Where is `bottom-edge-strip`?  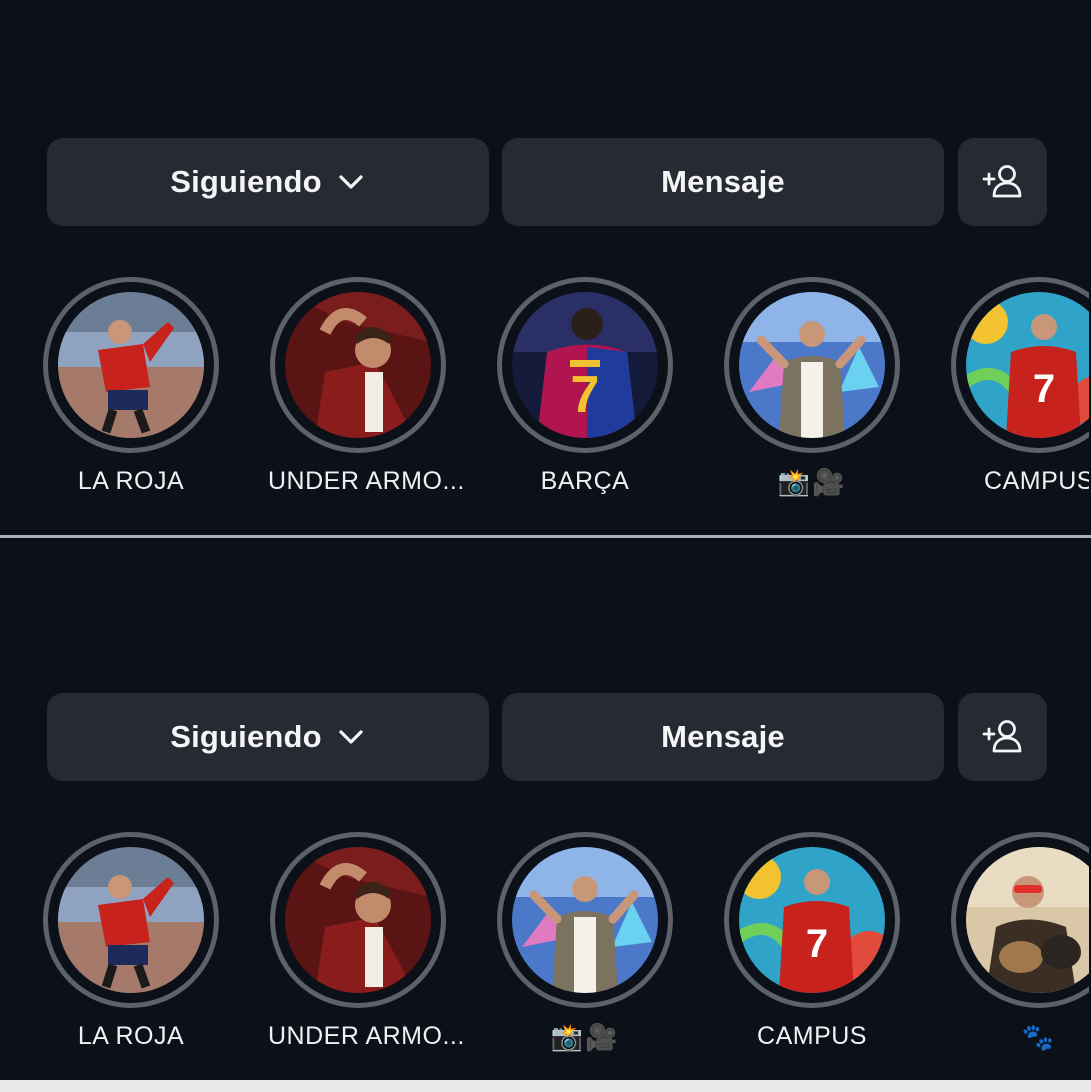 bottom-edge-strip is located at coordinates (545, 1086).